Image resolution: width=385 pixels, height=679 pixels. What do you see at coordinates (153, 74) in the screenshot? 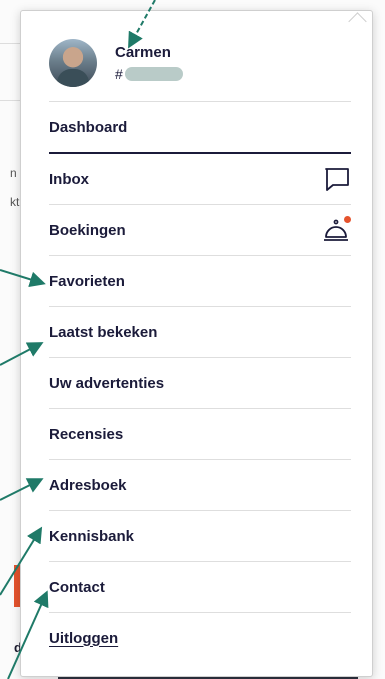
I see `redacted-member-id` at bounding box center [153, 74].